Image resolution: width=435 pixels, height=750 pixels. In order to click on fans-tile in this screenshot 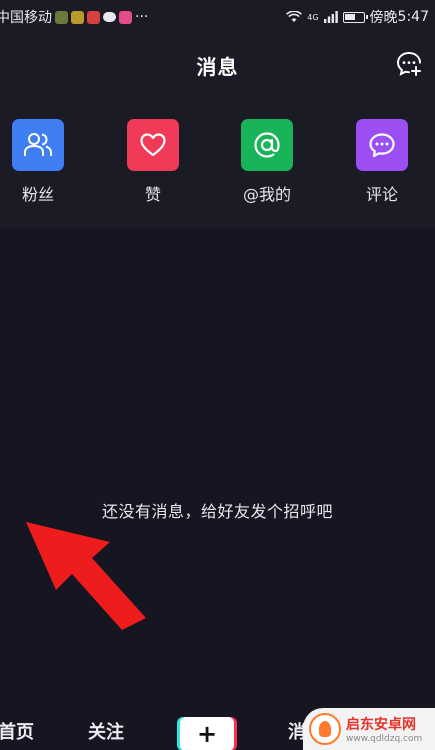, I will do `click(38, 145)`.